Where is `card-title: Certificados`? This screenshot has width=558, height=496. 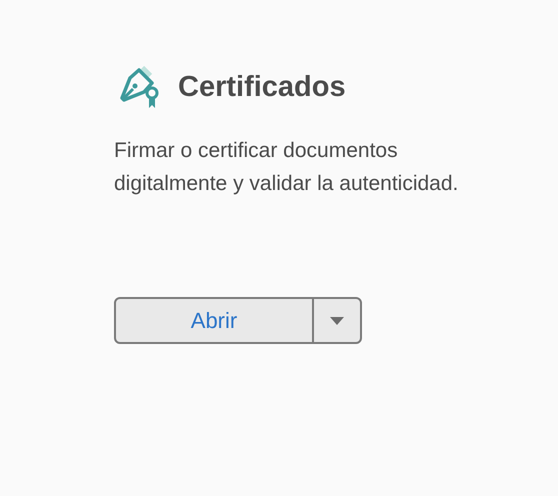 card-title: Certificados is located at coordinates (262, 87).